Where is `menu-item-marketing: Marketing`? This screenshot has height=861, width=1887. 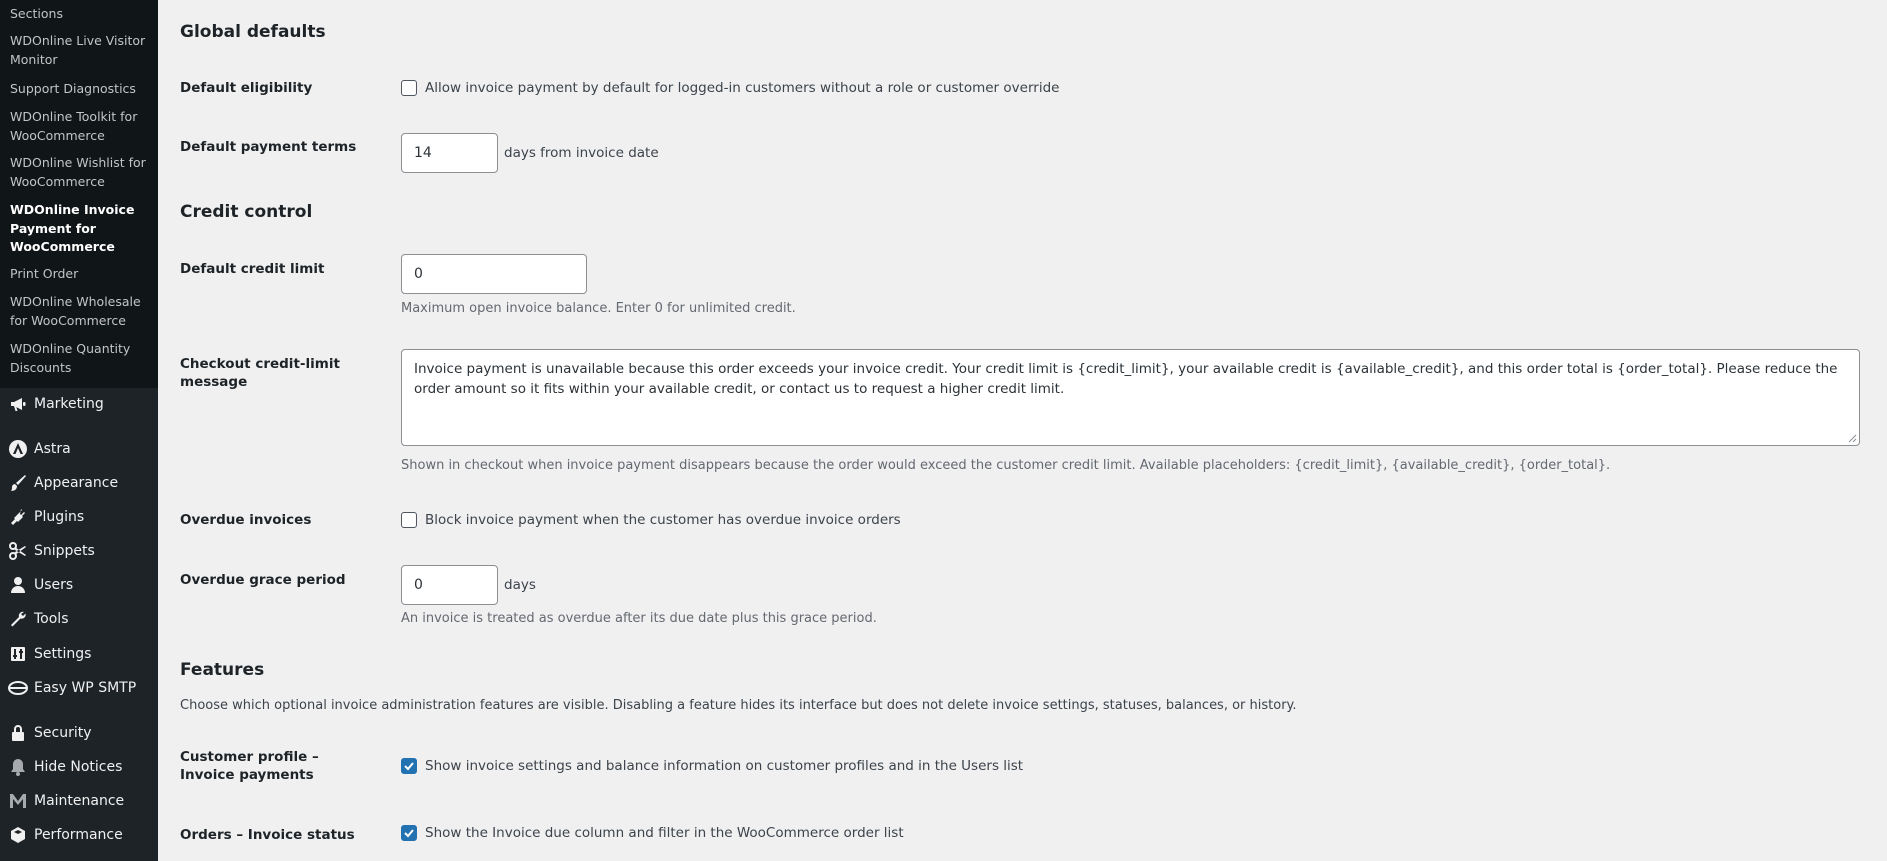 menu-item-marketing: Marketing is located at coordinates (79, 404).